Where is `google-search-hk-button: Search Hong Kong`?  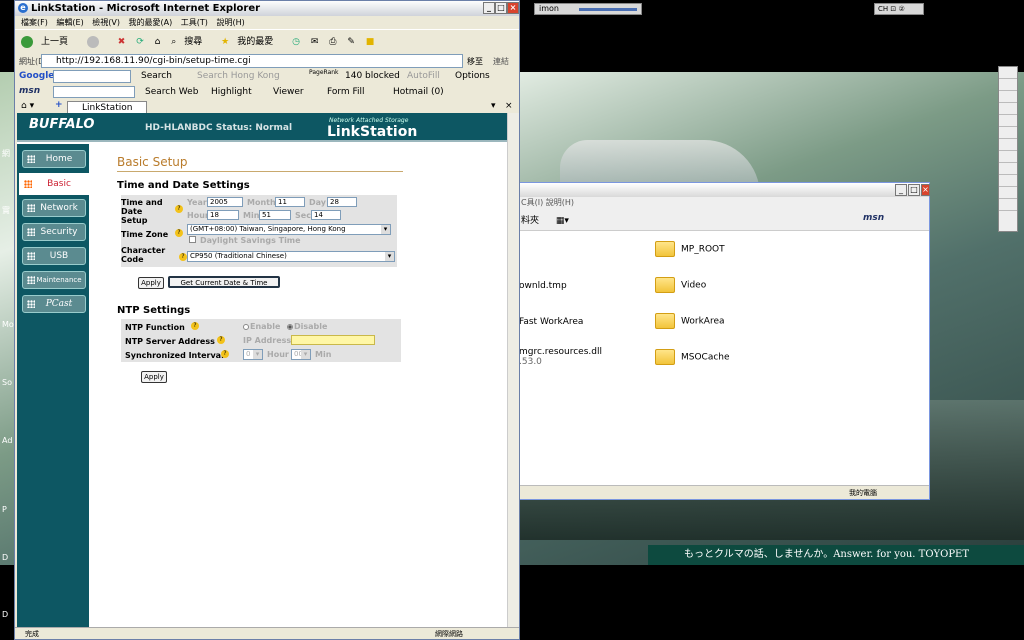
google-search-hk-button: Search Hong Kong is located at coordinates (238, 76).